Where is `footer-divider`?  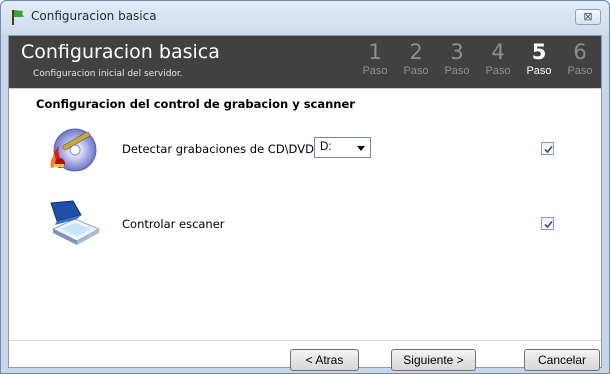 footer-divider is located at coordinates (305, 340).